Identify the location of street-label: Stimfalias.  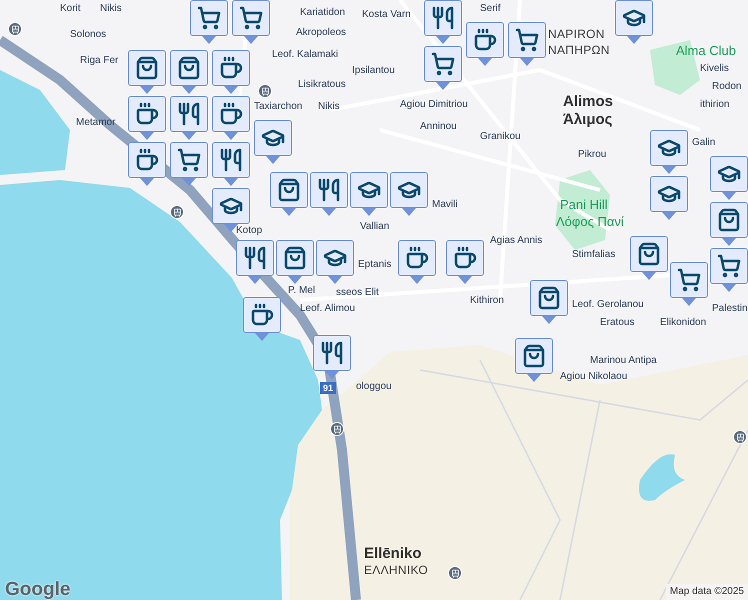
(594, 255).